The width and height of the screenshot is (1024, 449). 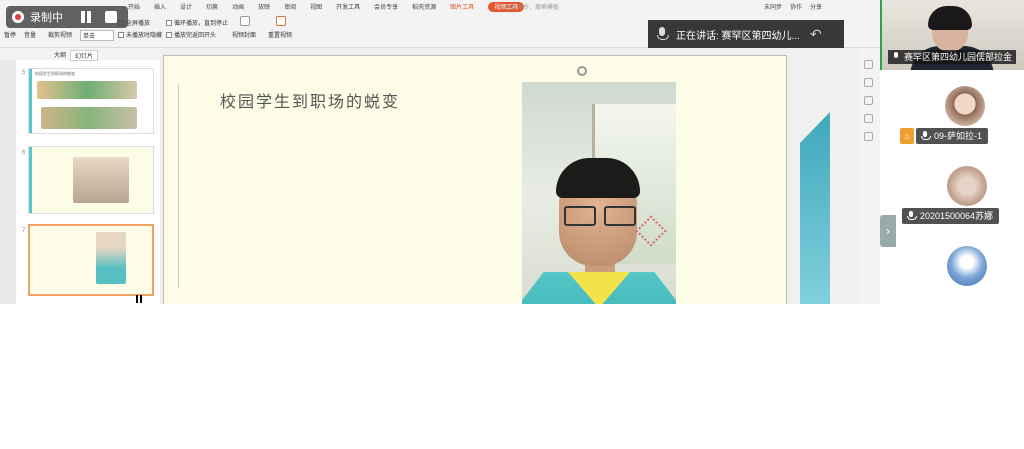 What do you see at coordinates (138, 24) in the screenshot?
I see `fullscreen-label: 全屏播放` at bounding box center [138, 24].